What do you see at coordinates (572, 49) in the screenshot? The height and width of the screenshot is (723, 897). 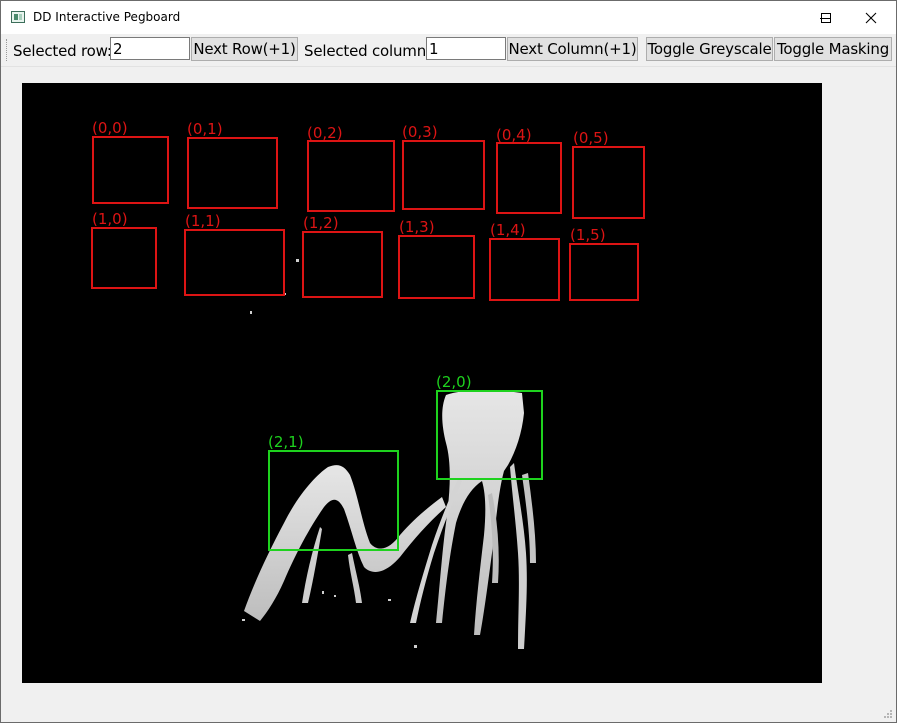 I see `next-column-button: Next Column(+1)` at bounding box center [572, 49].